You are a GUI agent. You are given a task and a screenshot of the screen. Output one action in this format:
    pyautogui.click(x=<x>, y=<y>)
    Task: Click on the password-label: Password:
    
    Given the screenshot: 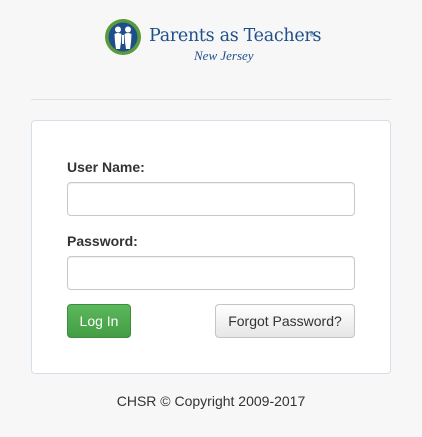 What is the action you would take?
    pyautogui.click(x=102, y=241)
    